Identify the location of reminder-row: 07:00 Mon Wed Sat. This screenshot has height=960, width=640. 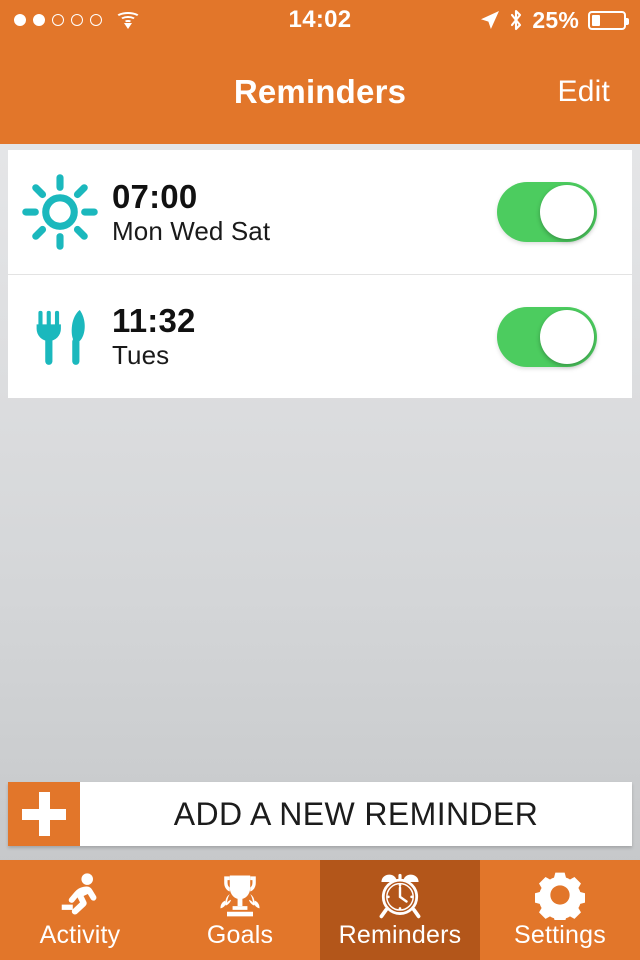
(320, 212).